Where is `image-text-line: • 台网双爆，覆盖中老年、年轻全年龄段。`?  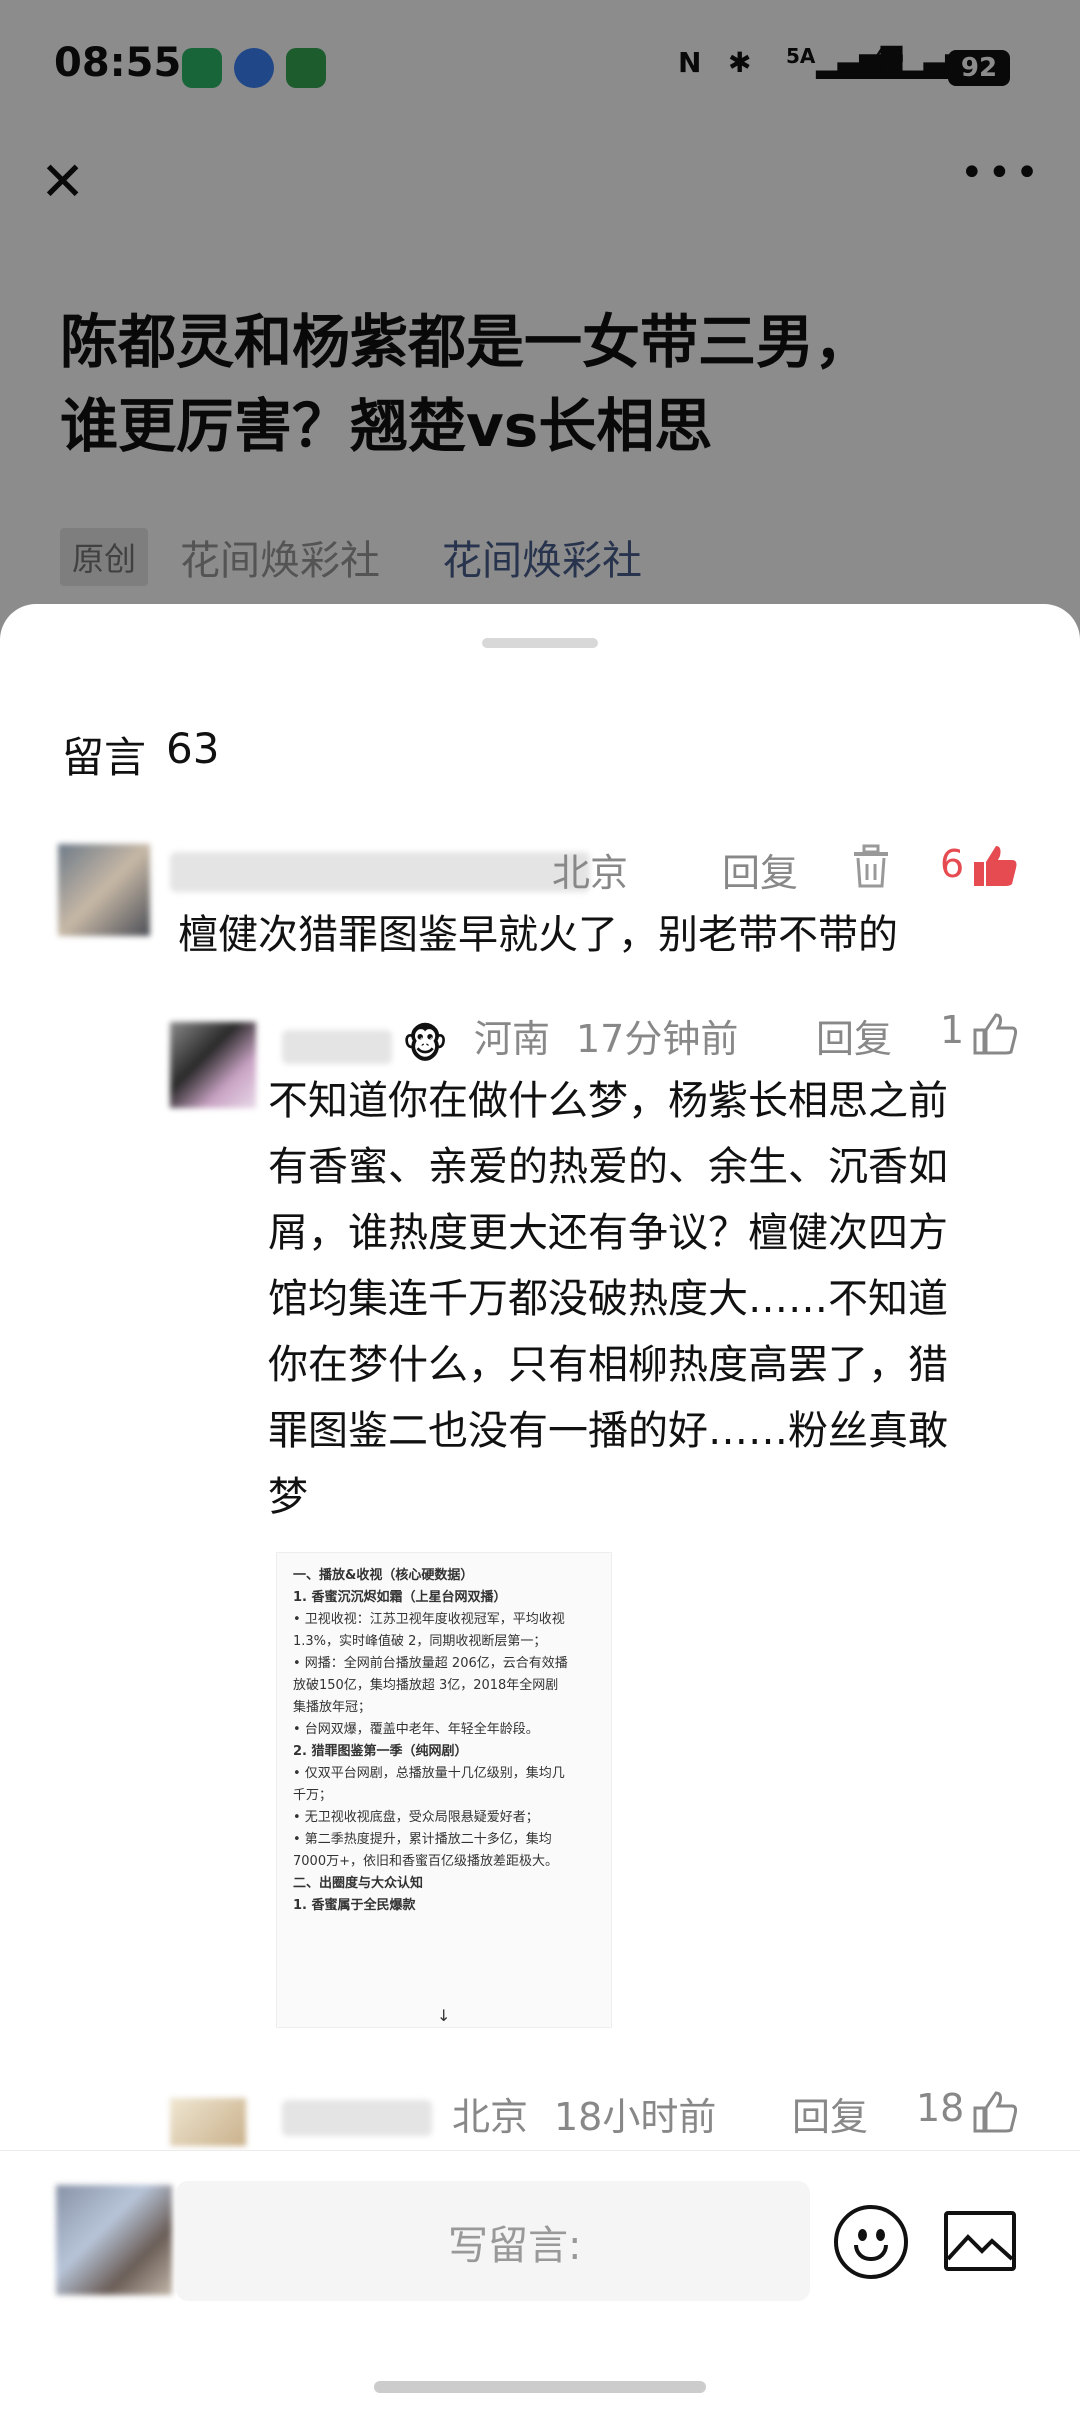
image-text-line: • 台网双爆，覆盖中老年、年轻全年龄段。 is located at coordinates (416, 1729).